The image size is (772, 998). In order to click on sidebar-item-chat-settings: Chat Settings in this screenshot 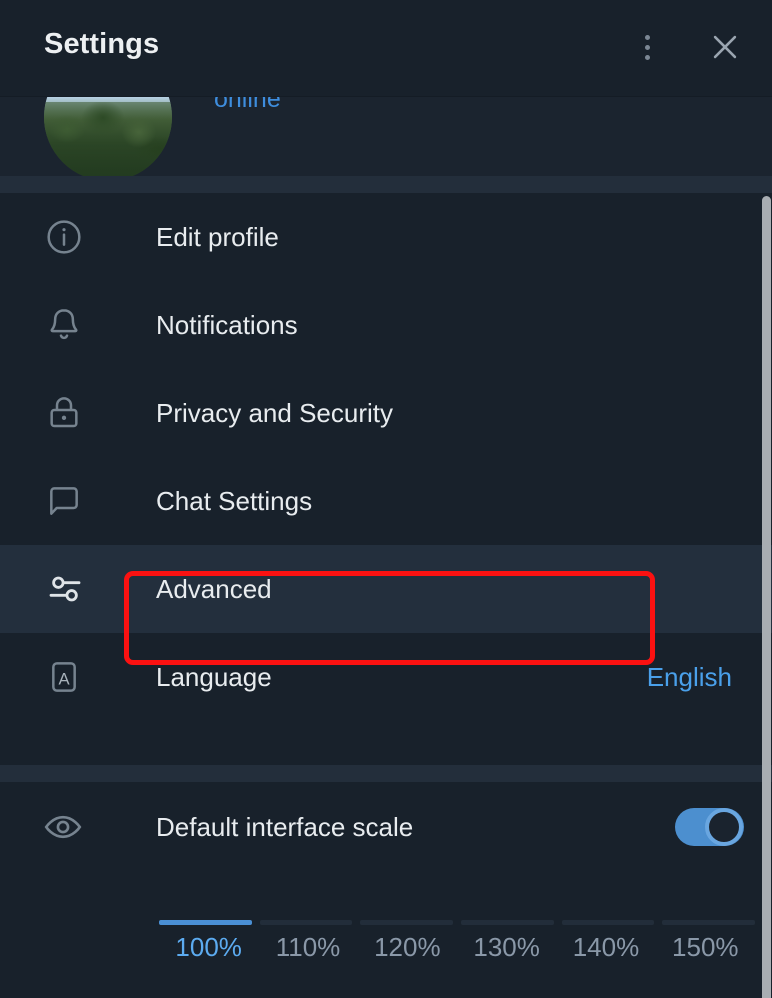, I will do `click(386, 501)`.